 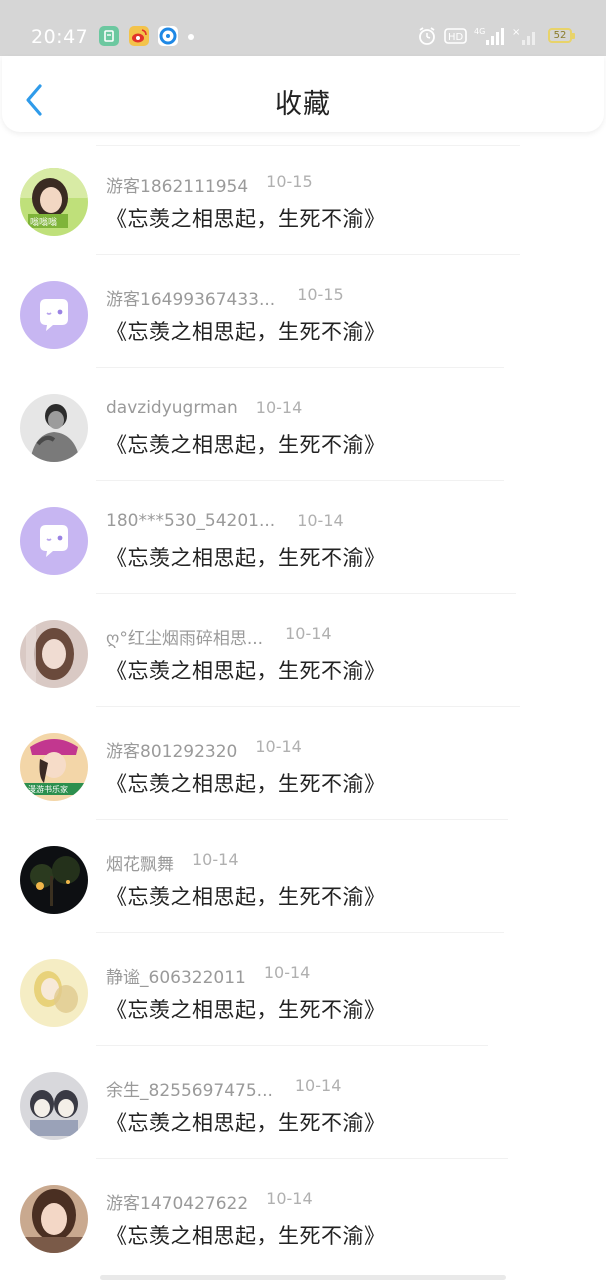 I want to click on item-meta: 余生_8255697475... 10-14, so click(x=224, y=1088).